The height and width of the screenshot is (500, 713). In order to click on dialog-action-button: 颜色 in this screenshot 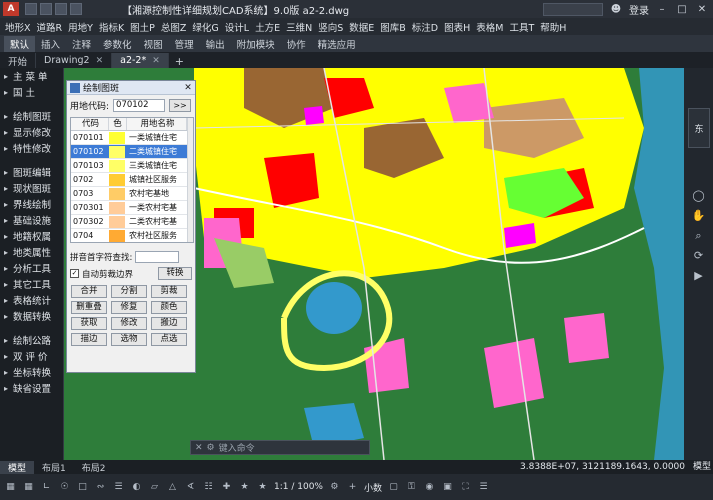, I will do `click(169, 307)`.